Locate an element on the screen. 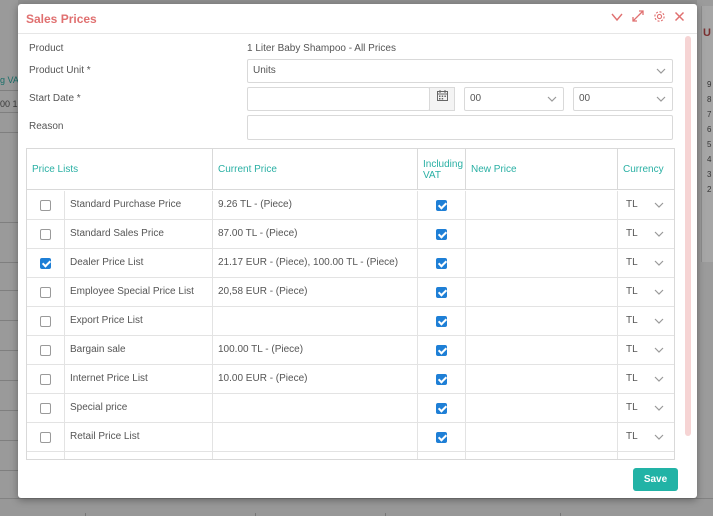  background-number: 3 is located at coordinates (709, 174).